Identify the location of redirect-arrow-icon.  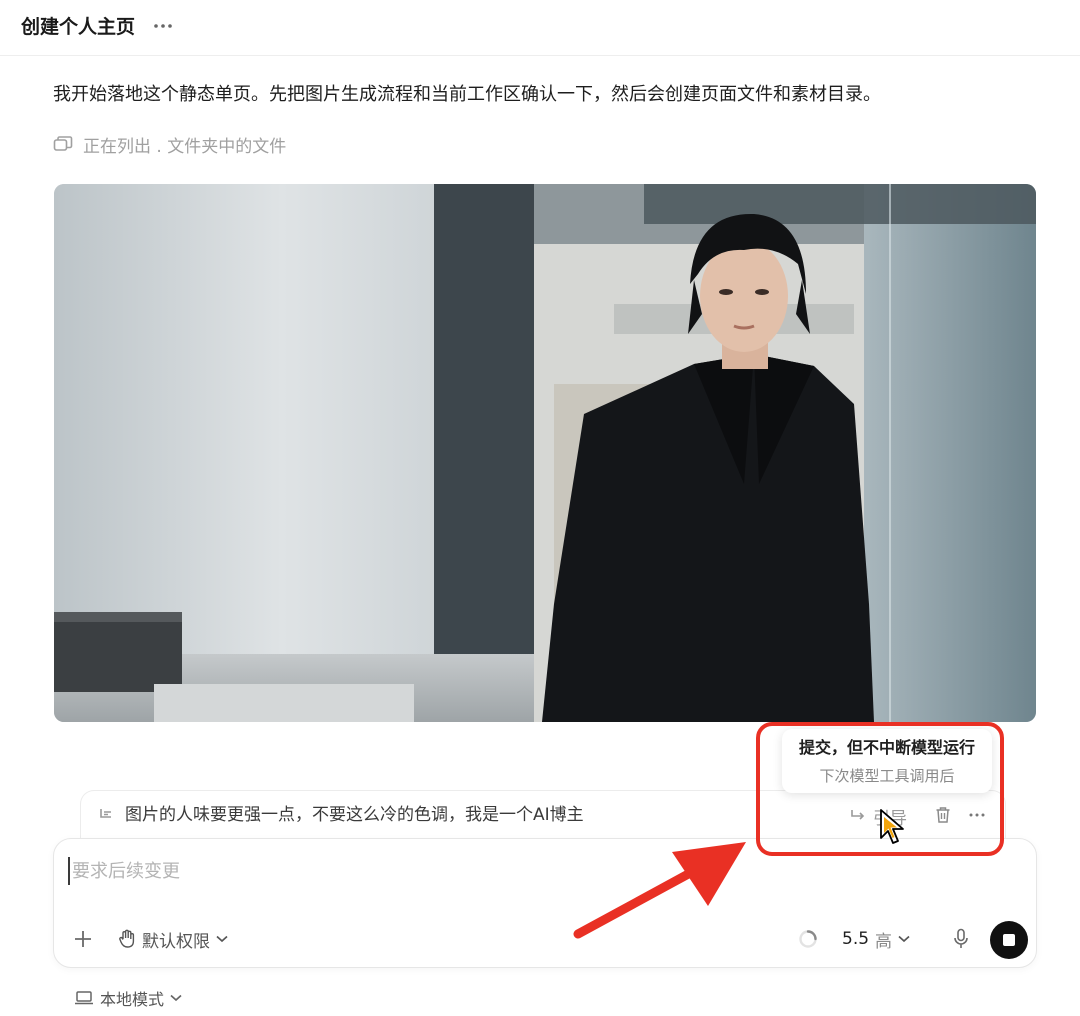
(858, 815).